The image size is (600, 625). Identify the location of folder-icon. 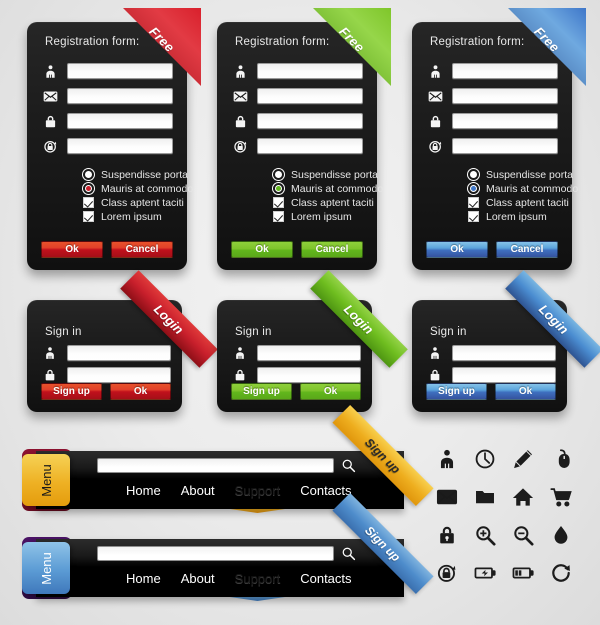
(485, 497).